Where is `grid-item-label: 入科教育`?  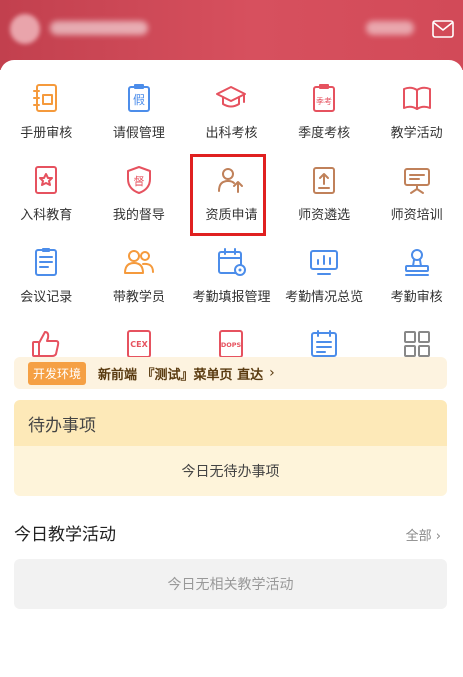
grid-item-label: 入科教育 is located at coordinates (46, 215).